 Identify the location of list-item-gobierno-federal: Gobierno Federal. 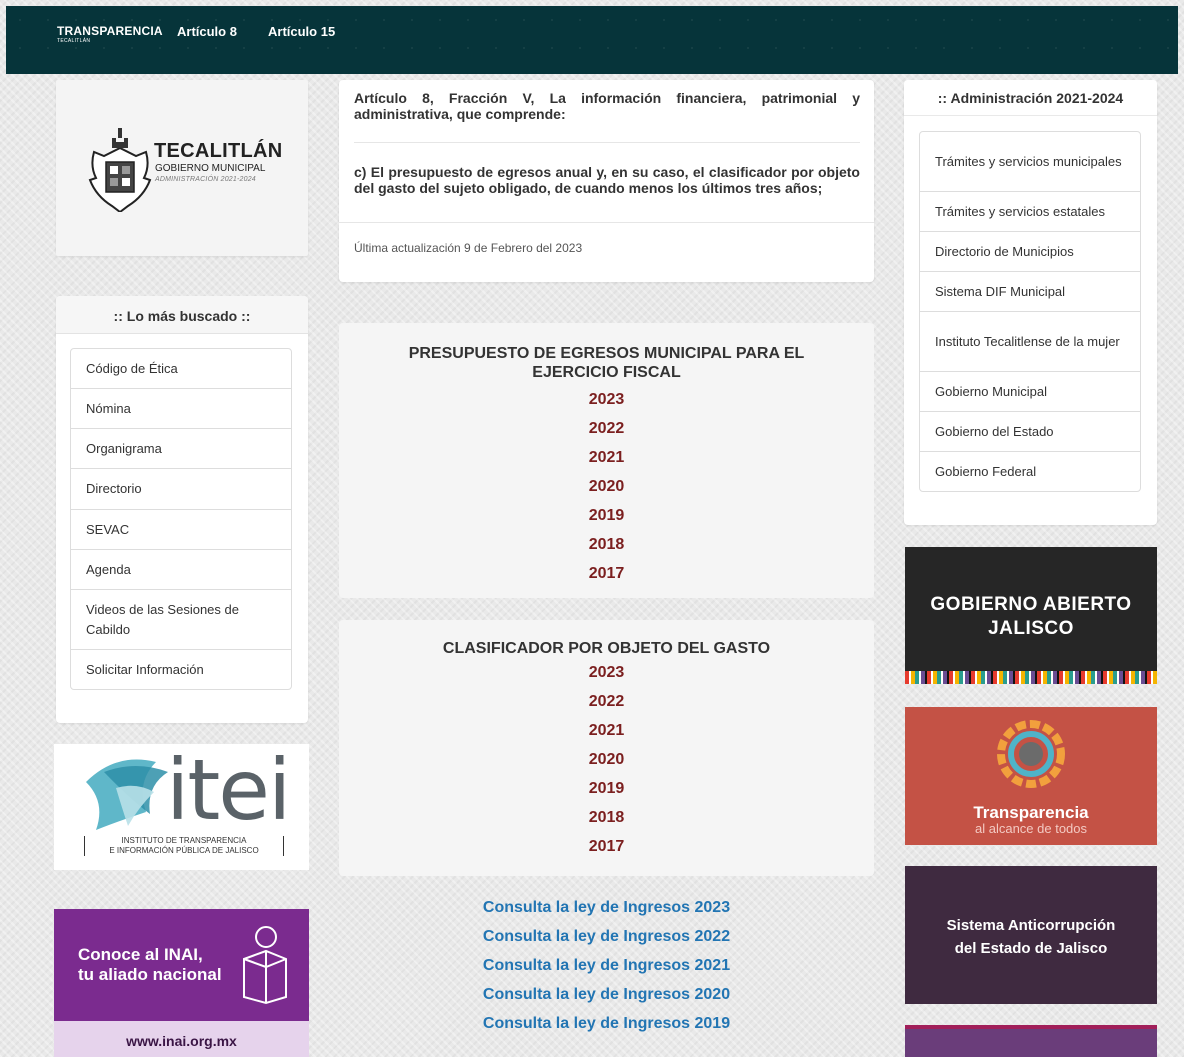
(1030, 471).